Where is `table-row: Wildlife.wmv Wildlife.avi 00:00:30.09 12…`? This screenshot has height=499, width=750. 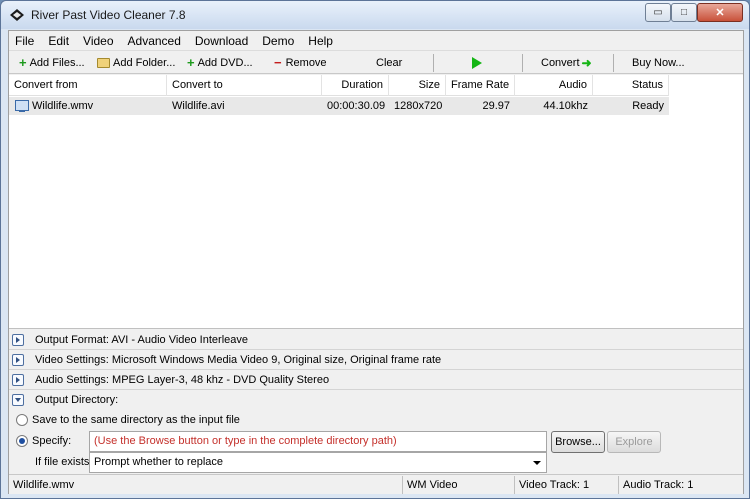
table-row: Wildlife.wmv Wildlife.avi 00:00:30.09 12… is located at coordinates (339, 106).